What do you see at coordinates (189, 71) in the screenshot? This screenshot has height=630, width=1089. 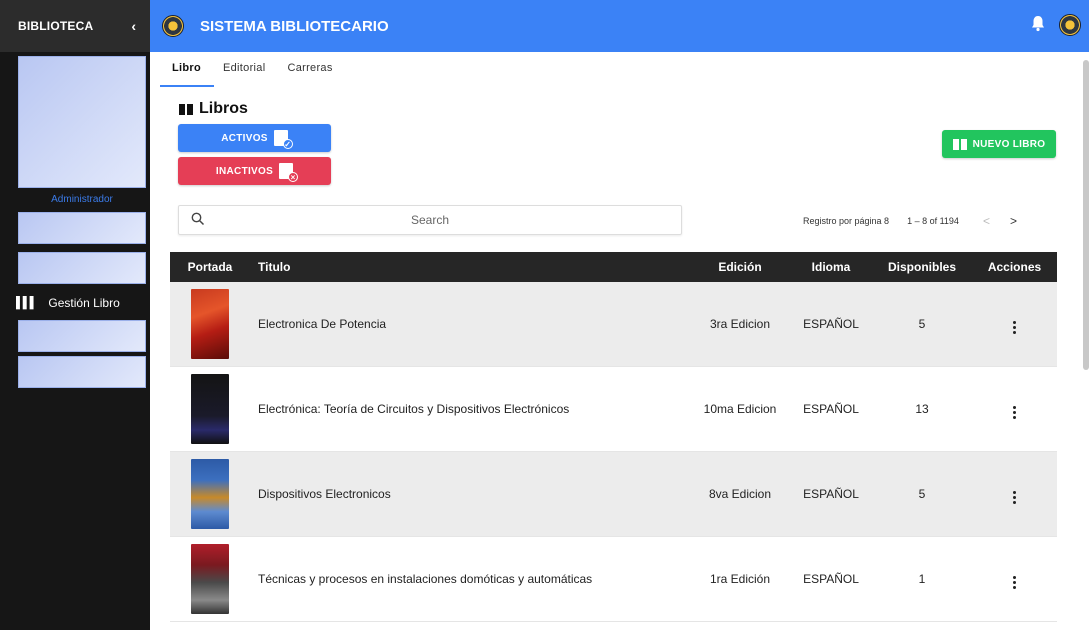 I see `tab-libro: Libro` at bounding box center [189, 71].